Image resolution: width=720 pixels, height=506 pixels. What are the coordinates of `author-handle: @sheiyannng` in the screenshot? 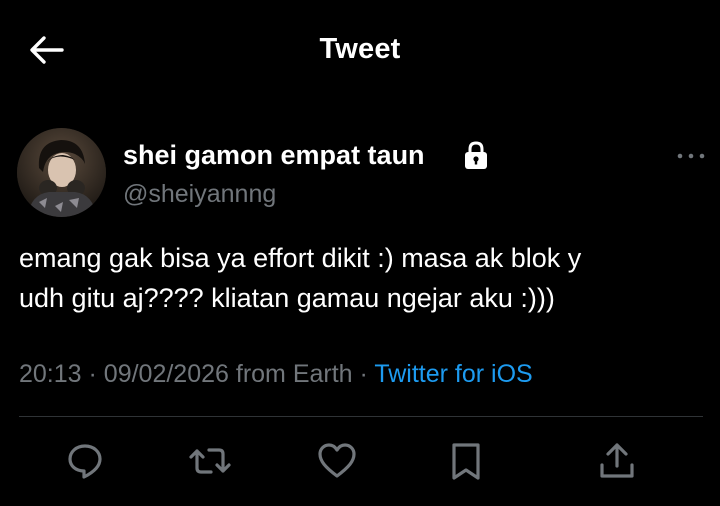 It's located at (199, 194).